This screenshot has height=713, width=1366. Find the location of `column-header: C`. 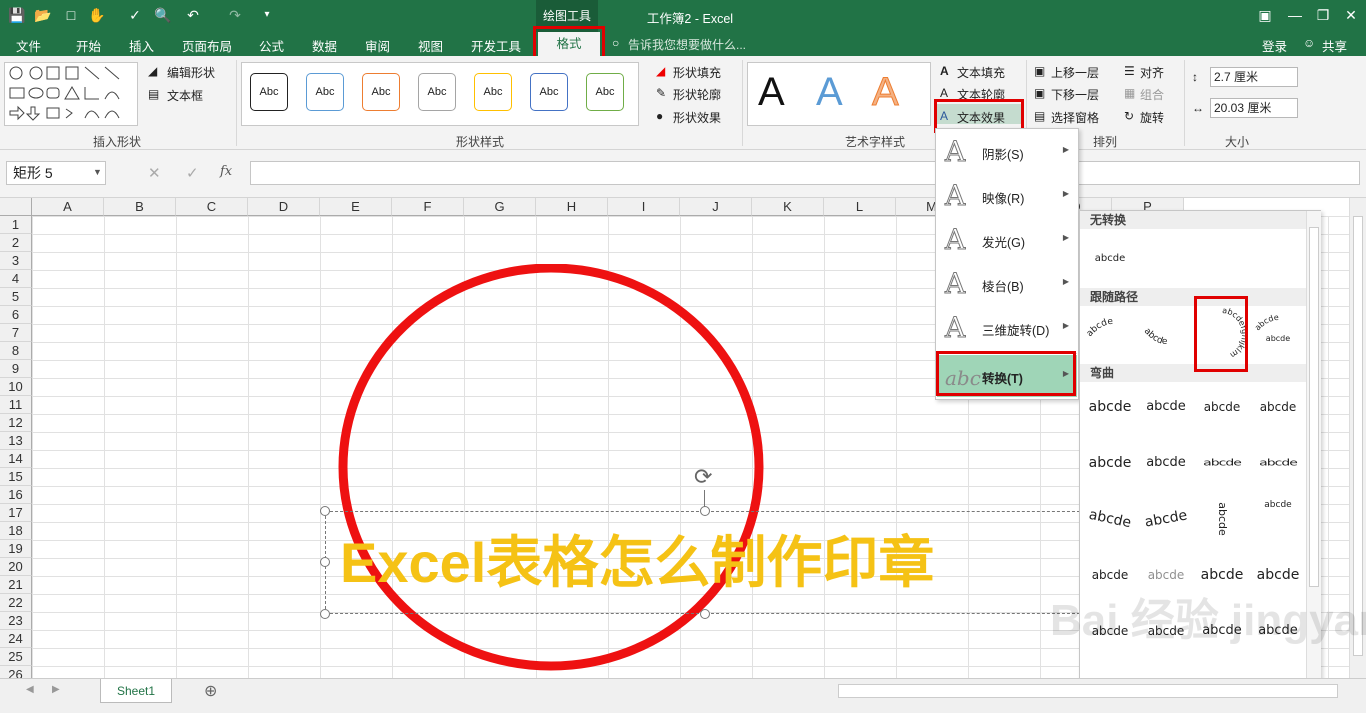

column-header: C is located at coordinates (212, 207).